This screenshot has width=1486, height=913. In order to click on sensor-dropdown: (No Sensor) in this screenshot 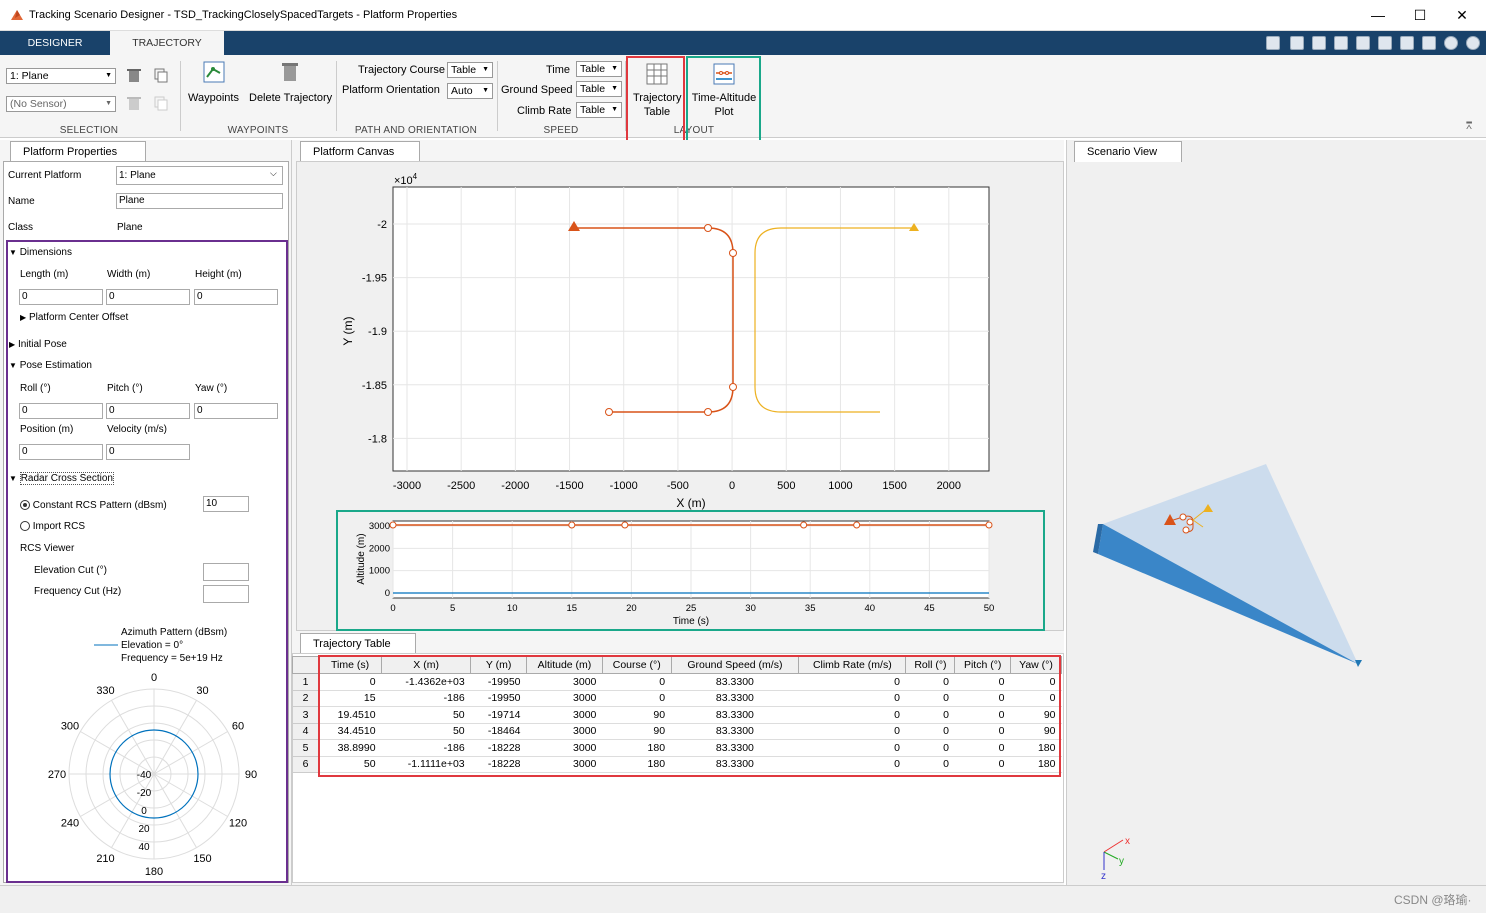, I will do `click(61, 104)`.